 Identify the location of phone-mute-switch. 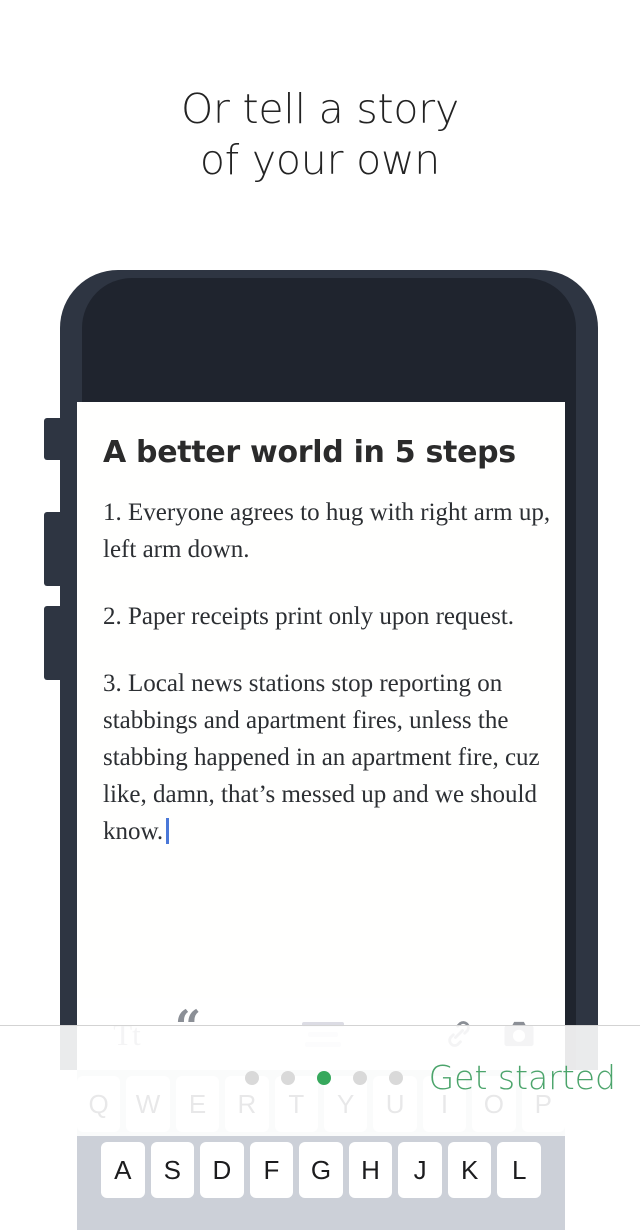
(53, 439).